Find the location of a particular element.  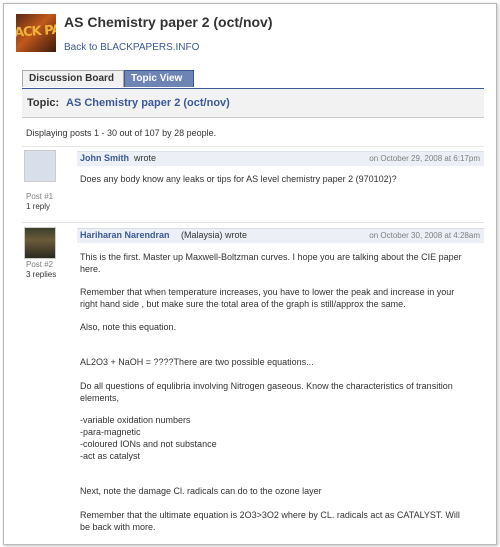

post-wrote-label: wrote is located at coordinates (145, 158).